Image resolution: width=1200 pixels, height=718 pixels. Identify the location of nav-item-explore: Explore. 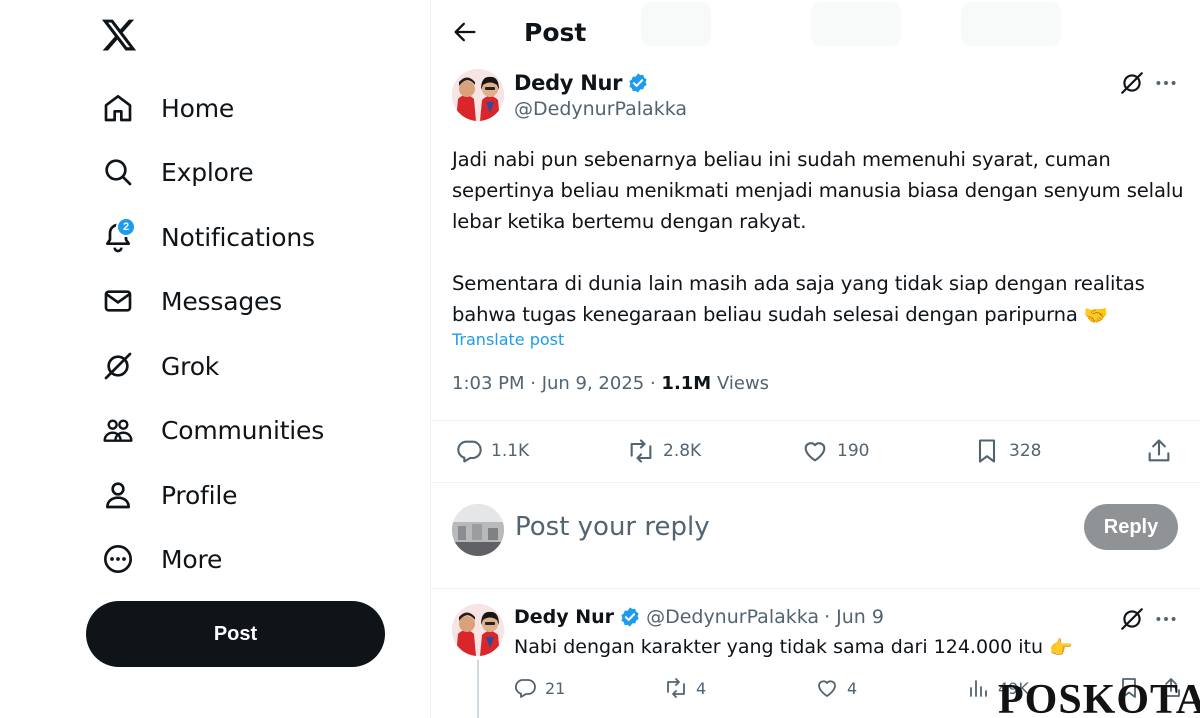
(177, 172).